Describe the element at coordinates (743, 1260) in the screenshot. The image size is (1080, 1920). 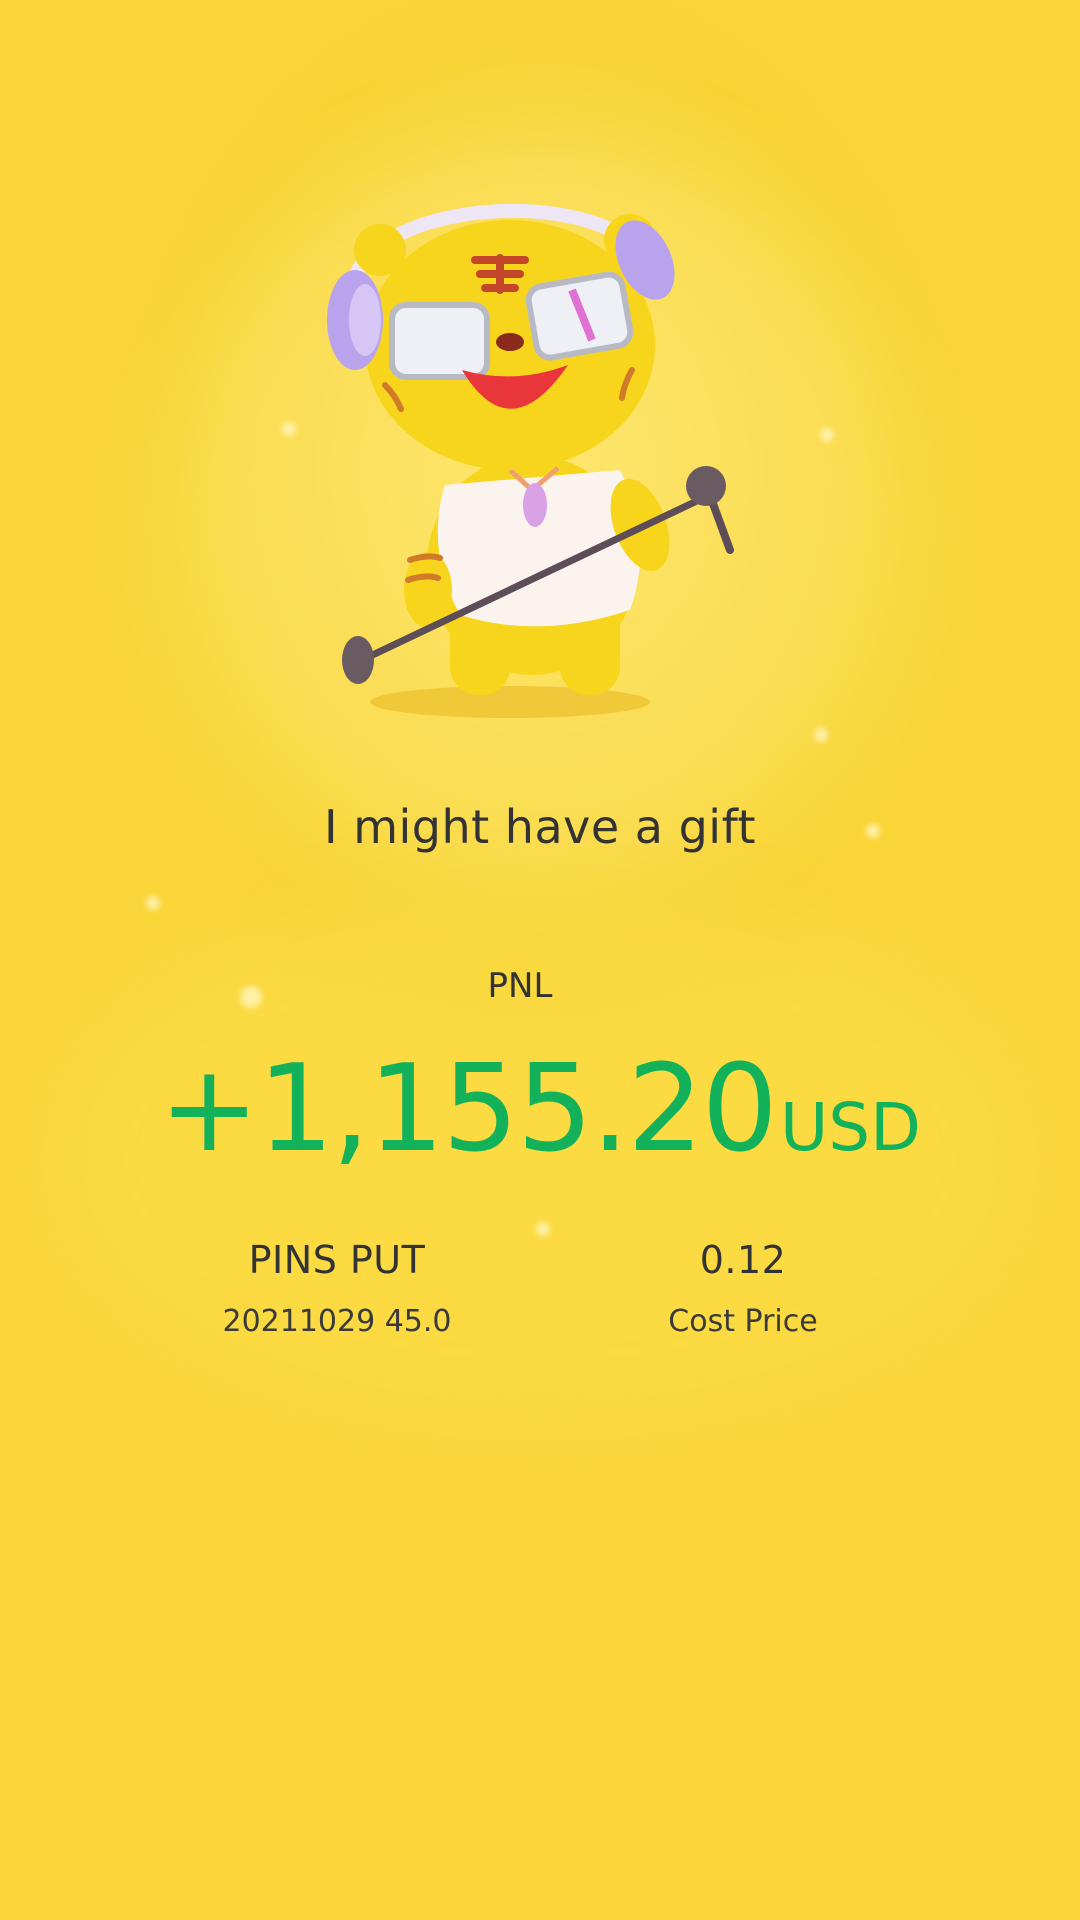
I see `cost-value: 0.12` at that location.